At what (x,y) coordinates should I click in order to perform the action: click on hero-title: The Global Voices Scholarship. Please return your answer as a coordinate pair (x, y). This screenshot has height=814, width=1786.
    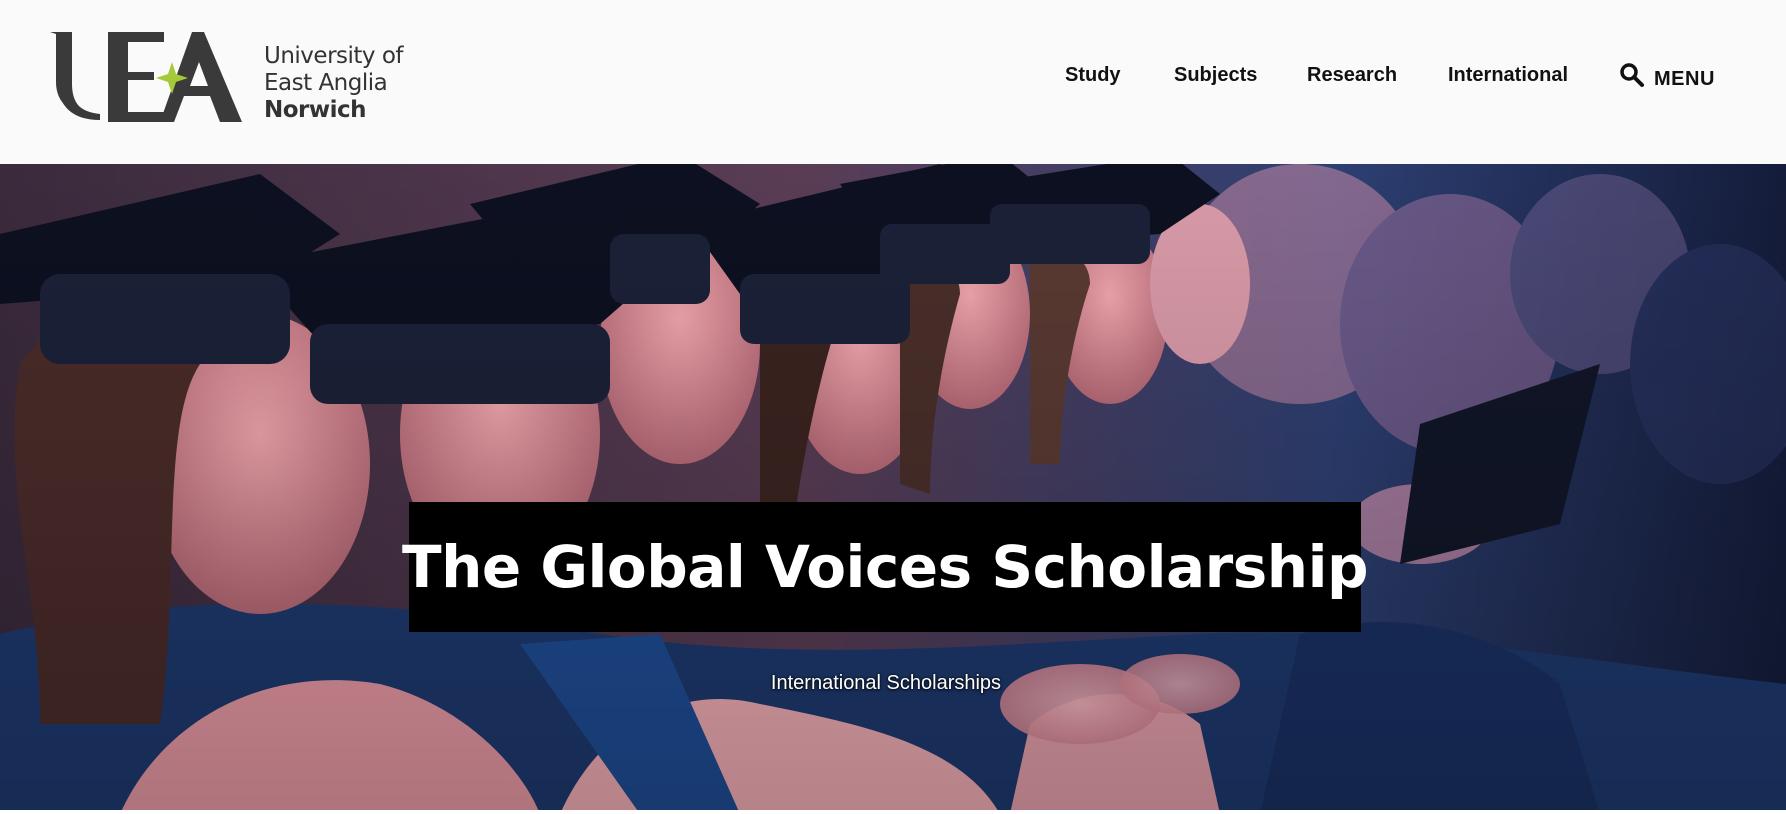
    Looking at the image, I should click on (885, 567).